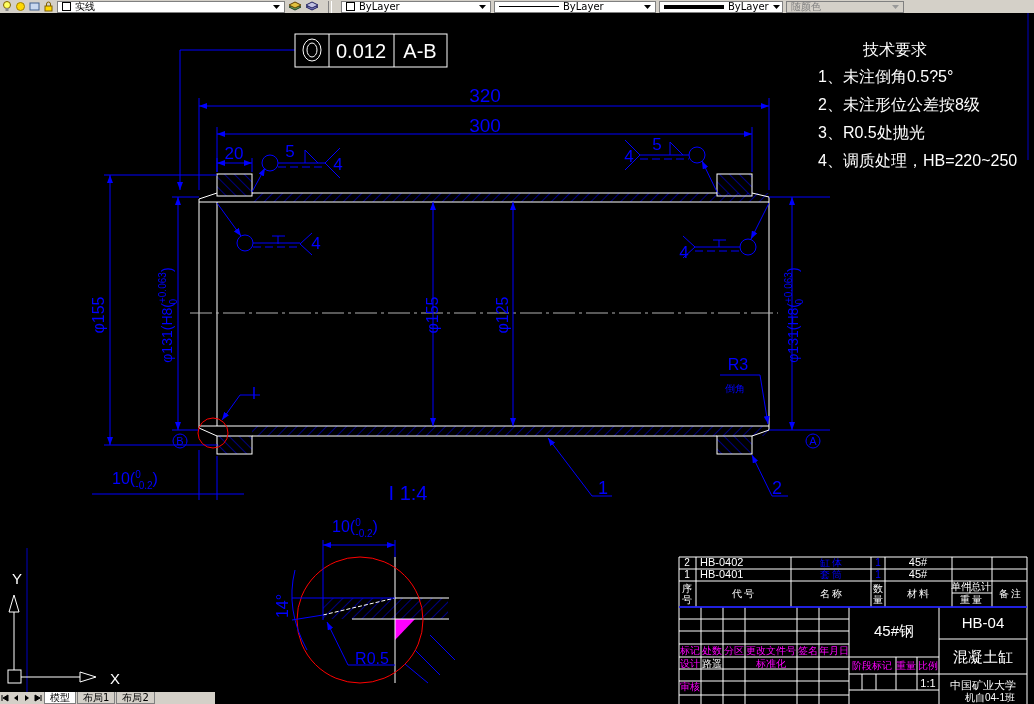 The height and width of the screenshot is (704, 1034). What do you see at coordinates (485, 95) in the screenshot?
I see `dimension-text: 320` at bounding box center [485, 95].